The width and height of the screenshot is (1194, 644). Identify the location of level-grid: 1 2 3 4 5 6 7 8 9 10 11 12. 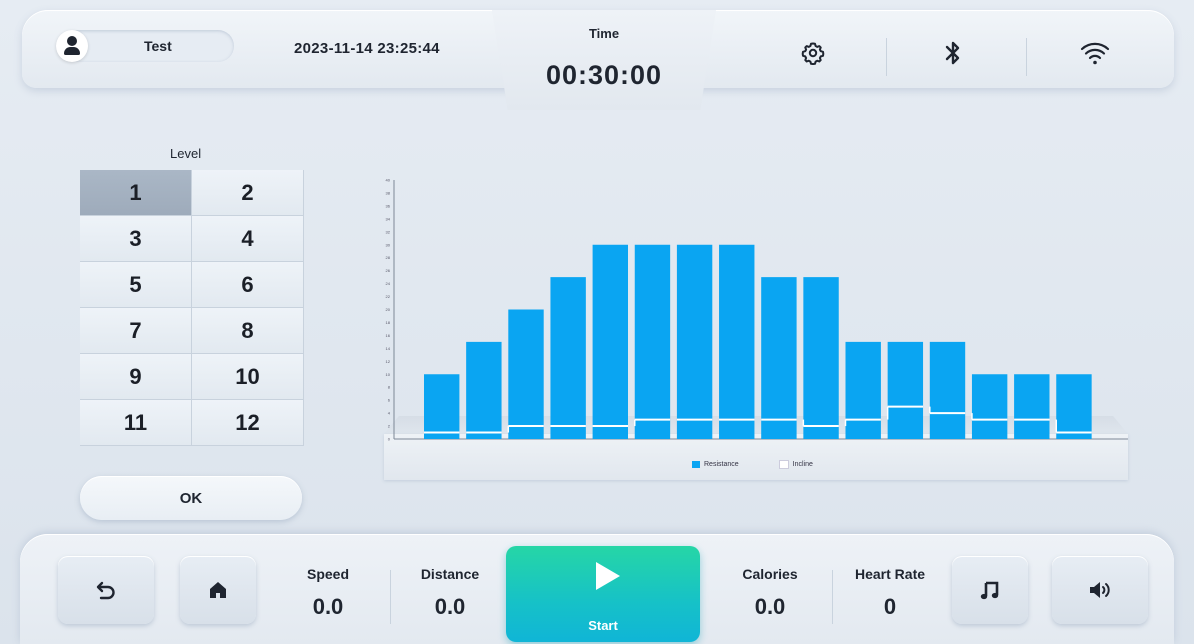
(192, 308).